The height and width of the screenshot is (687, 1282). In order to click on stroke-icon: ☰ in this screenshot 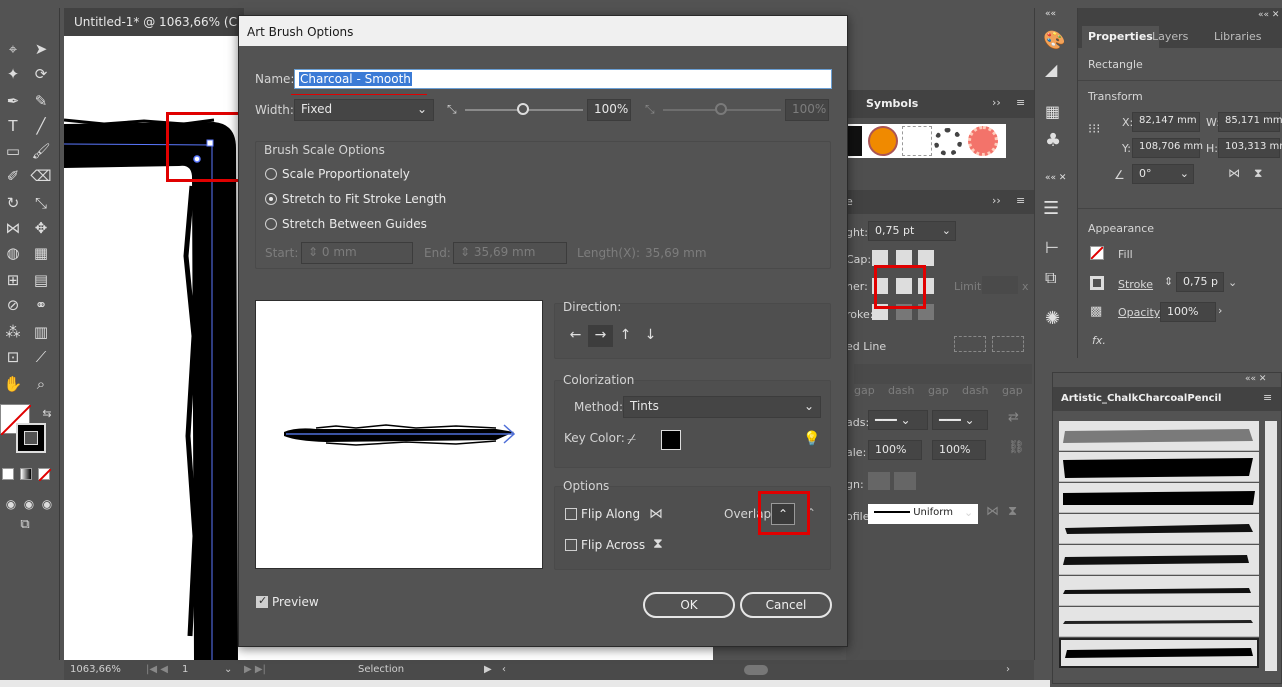, I will do `click(1051, 209)`.